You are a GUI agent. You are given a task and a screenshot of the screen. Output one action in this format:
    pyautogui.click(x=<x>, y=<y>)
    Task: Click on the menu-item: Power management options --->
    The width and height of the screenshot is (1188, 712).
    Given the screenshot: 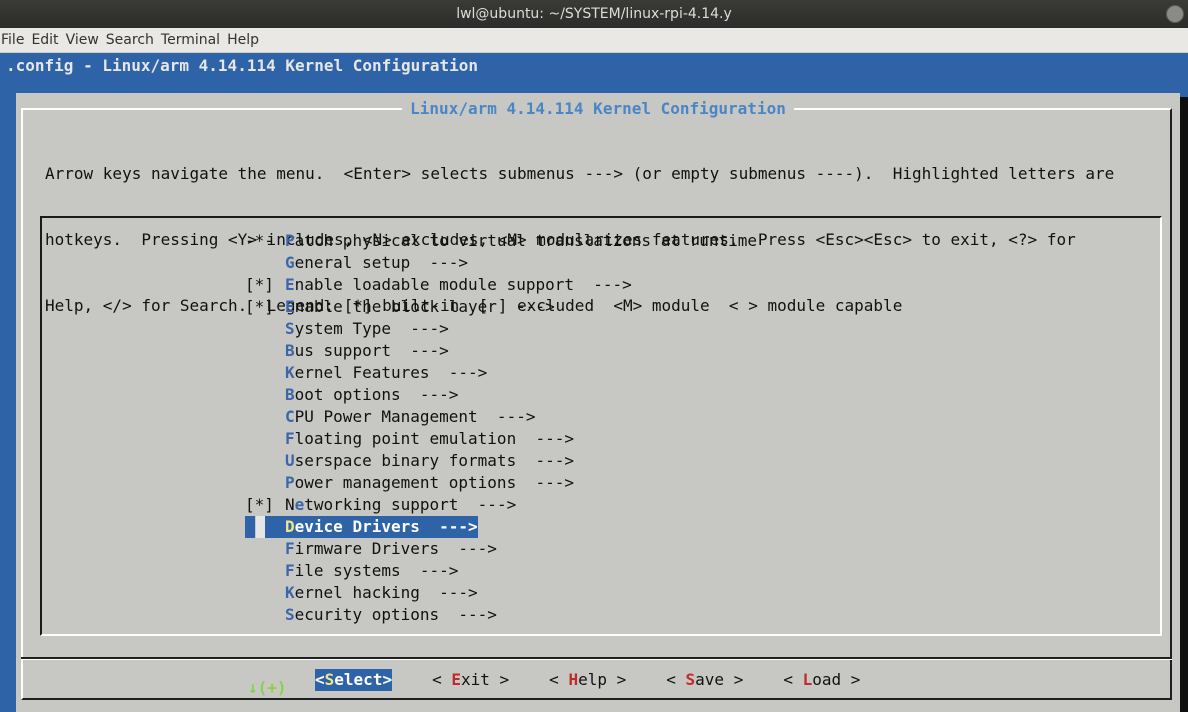 What is the action you would take?
    pyautogui.click(x=501, y=483)
    